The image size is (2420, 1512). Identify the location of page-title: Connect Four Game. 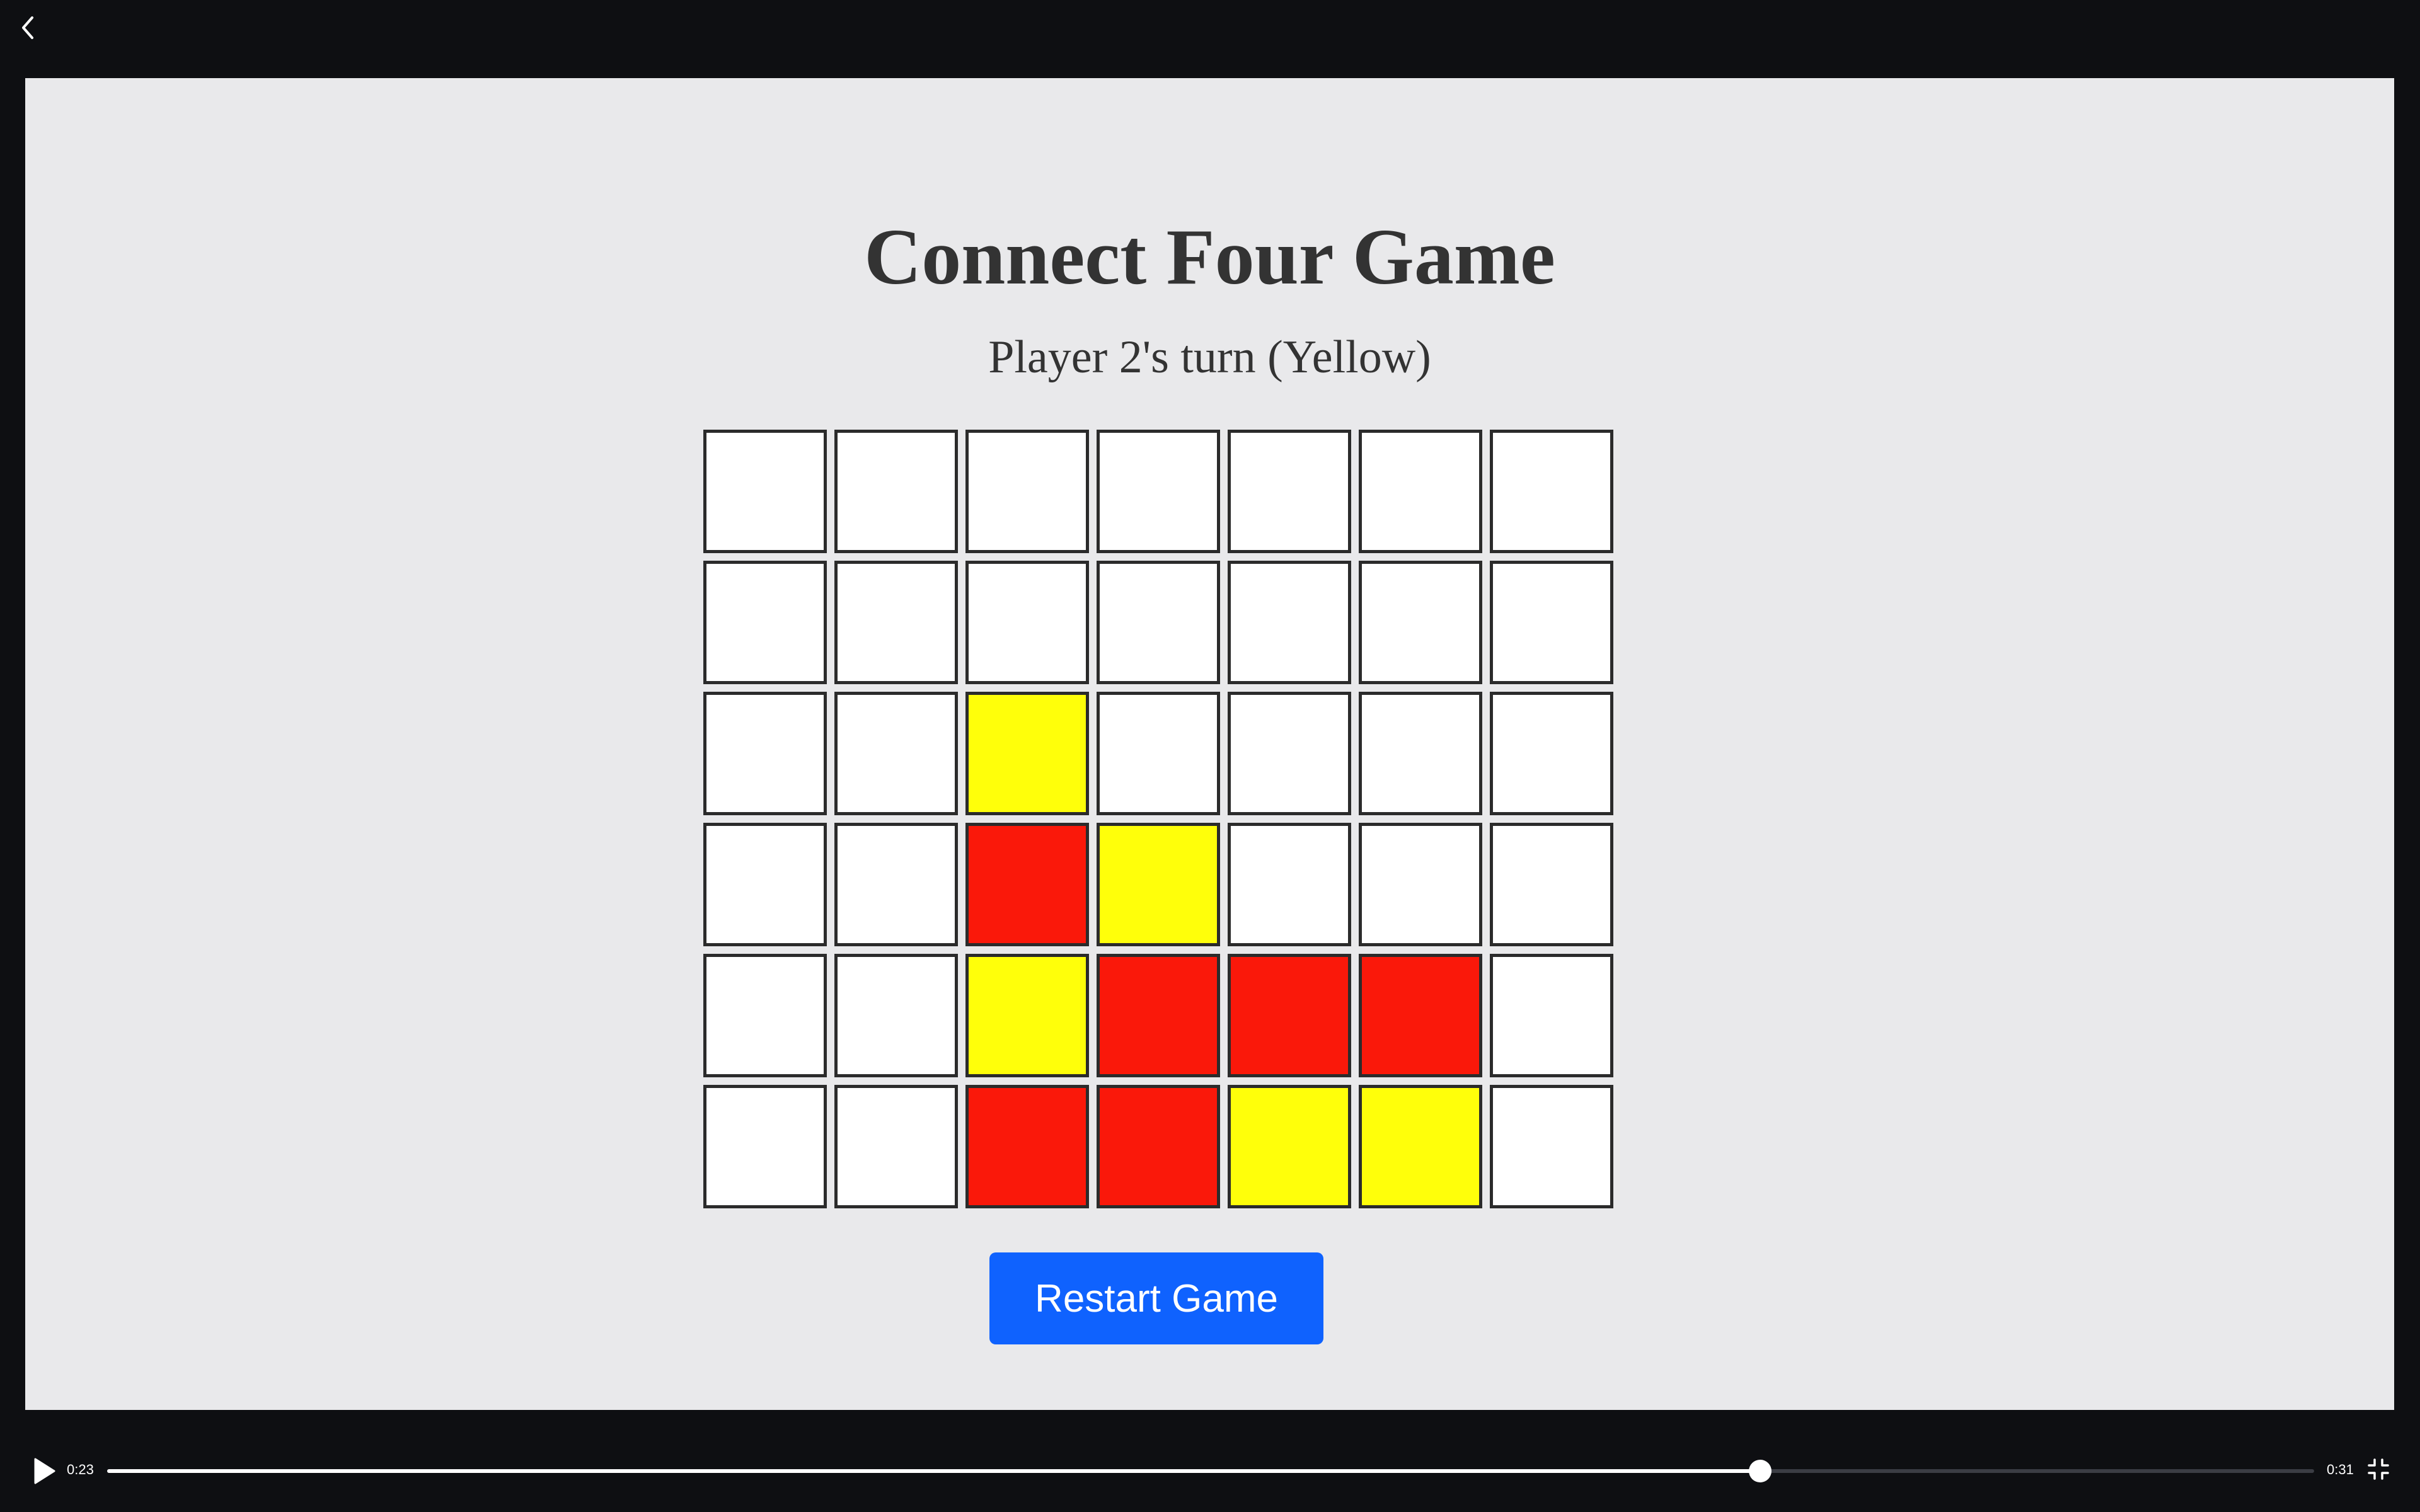
(1210, 257).